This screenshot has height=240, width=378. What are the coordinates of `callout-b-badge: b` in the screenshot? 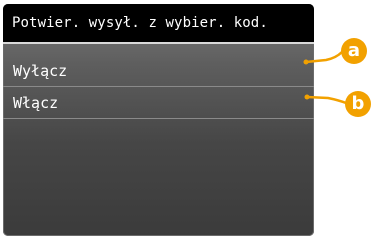 It's located at (358, 104).